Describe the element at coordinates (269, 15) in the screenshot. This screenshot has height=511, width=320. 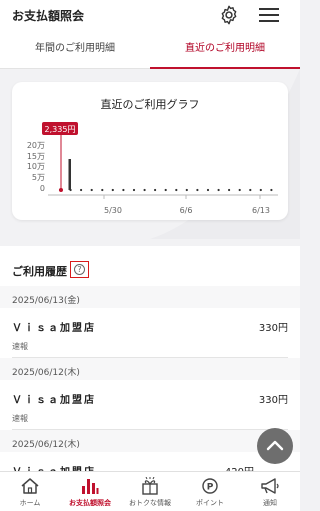
I see `hamburger-menu-icon` at that location.